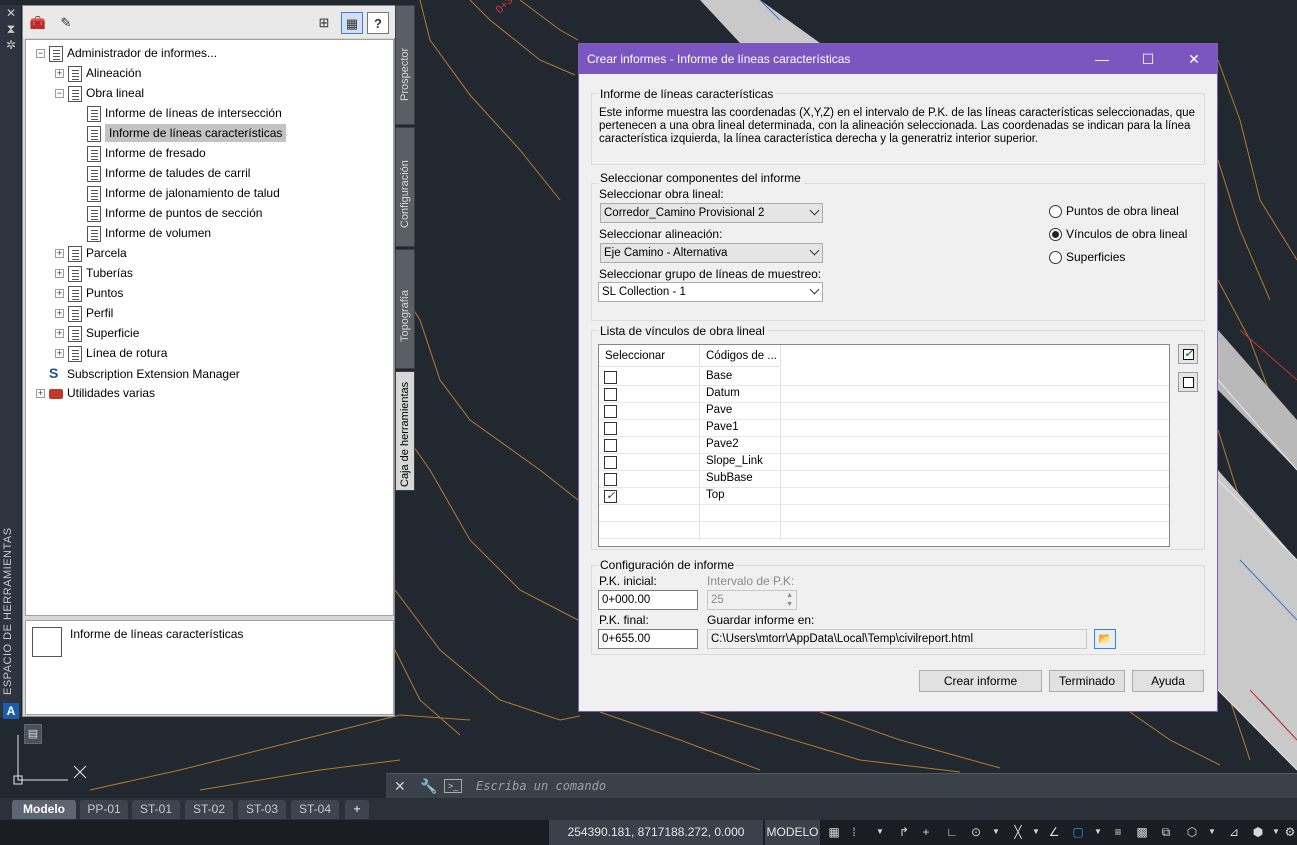 This screenshot has height=845, width=1297. I want to click on tree-item: + Utilidades varias, so click(95, 393).